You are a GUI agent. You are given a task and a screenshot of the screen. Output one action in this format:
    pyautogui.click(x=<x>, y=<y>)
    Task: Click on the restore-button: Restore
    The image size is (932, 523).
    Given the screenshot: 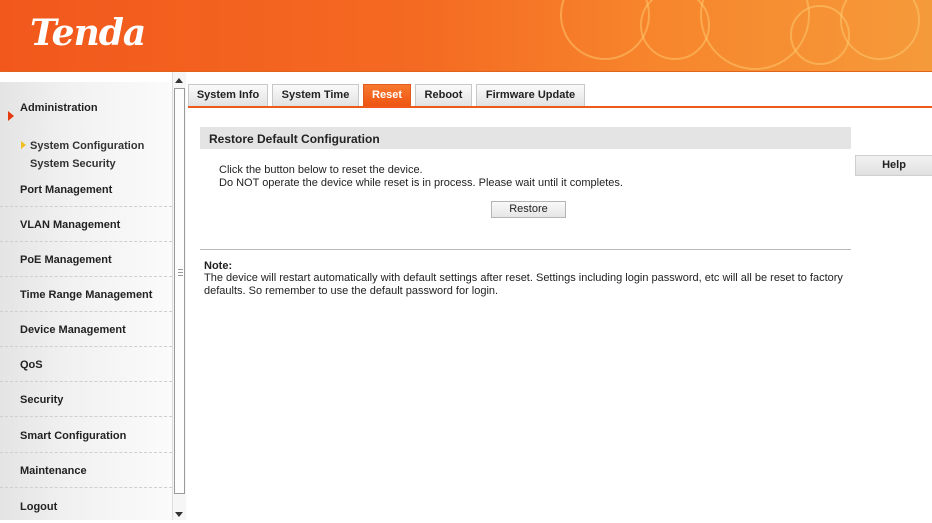 What is the action you would take?
    pyautogui.click(x=528, y=209)
    